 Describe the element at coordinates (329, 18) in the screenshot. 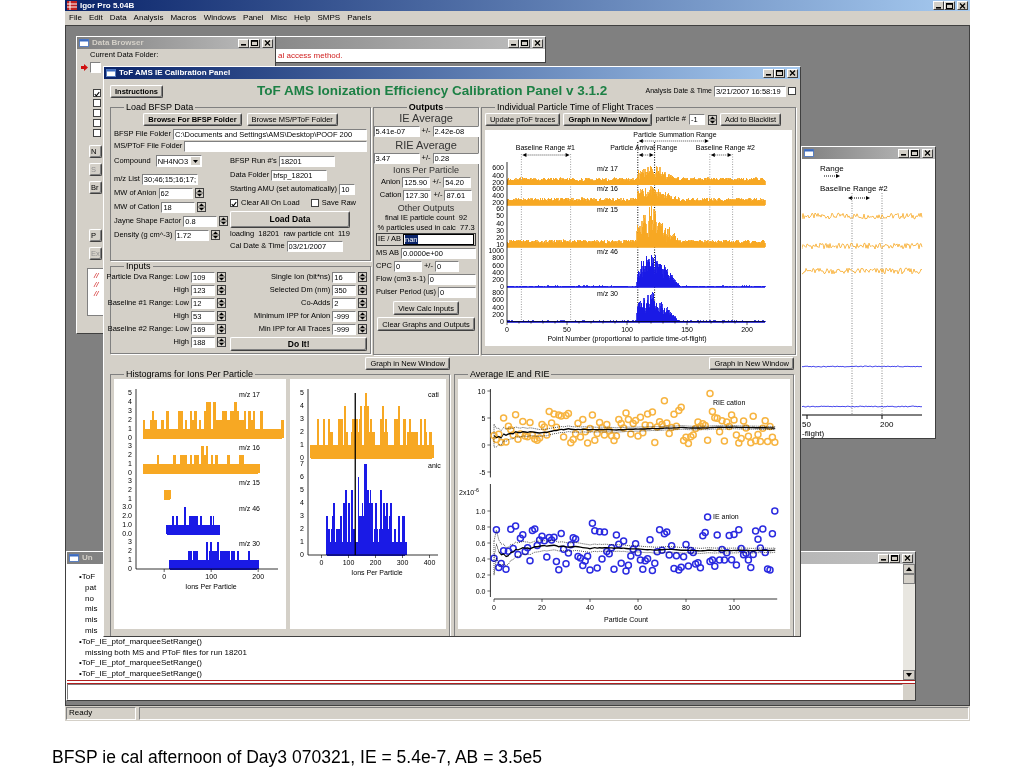

I see `menu-item: SMPS` at that location.